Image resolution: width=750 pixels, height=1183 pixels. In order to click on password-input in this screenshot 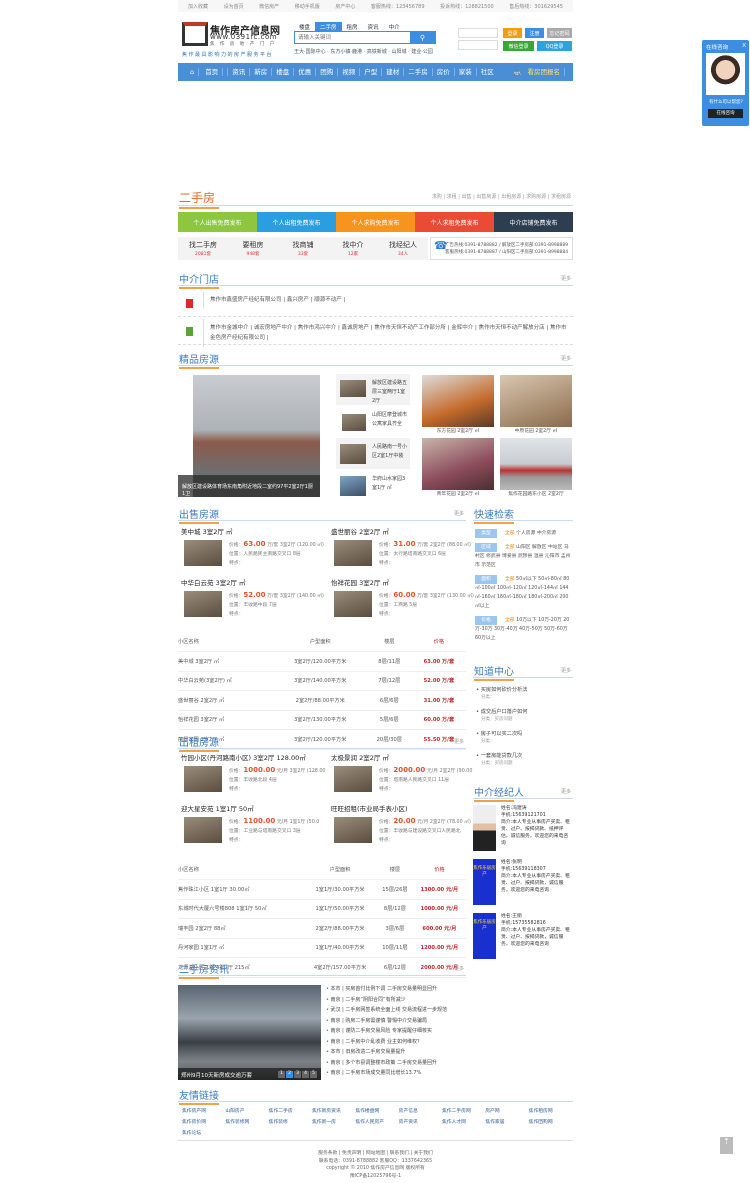, I will do `click(478, 45)`.